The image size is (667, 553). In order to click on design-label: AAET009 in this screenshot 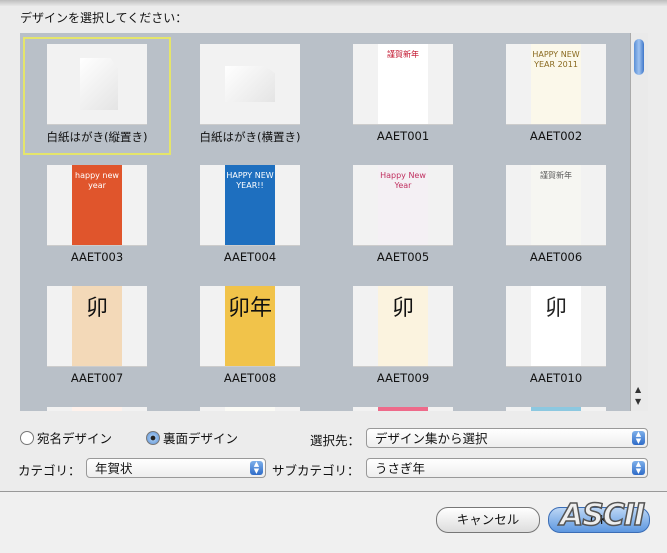, I will do `click(403, 378)`.